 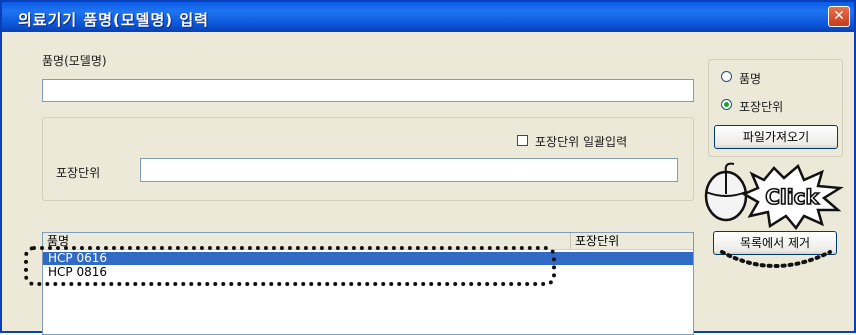 What do you see at coordinates (726, 76) in the screenshot?
I see `radio-name-button` at bounding box center [726, 76].